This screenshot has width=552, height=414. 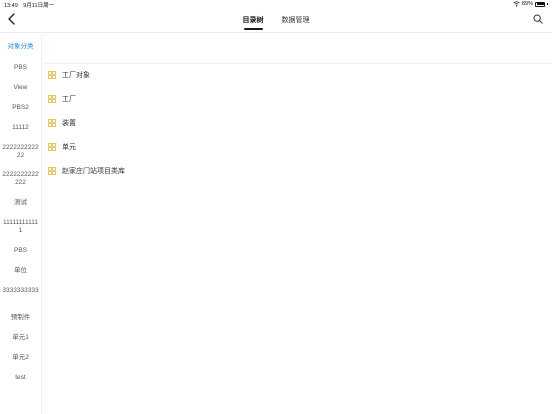 What do you see at coordinates (31, 5) in the screenshot?
I see `status-left: 13:49 9月11日周一` at bounding box center [31, 5].